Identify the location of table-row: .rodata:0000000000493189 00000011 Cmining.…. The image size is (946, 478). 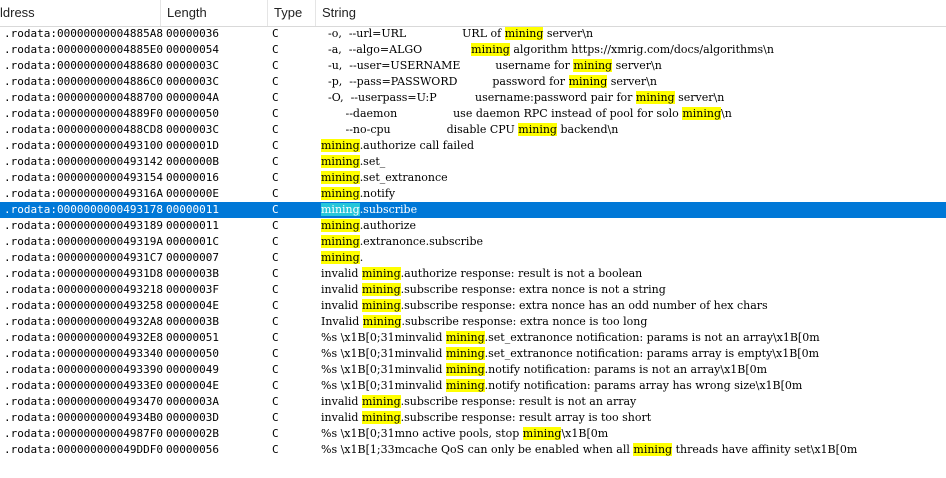
(473, 226).